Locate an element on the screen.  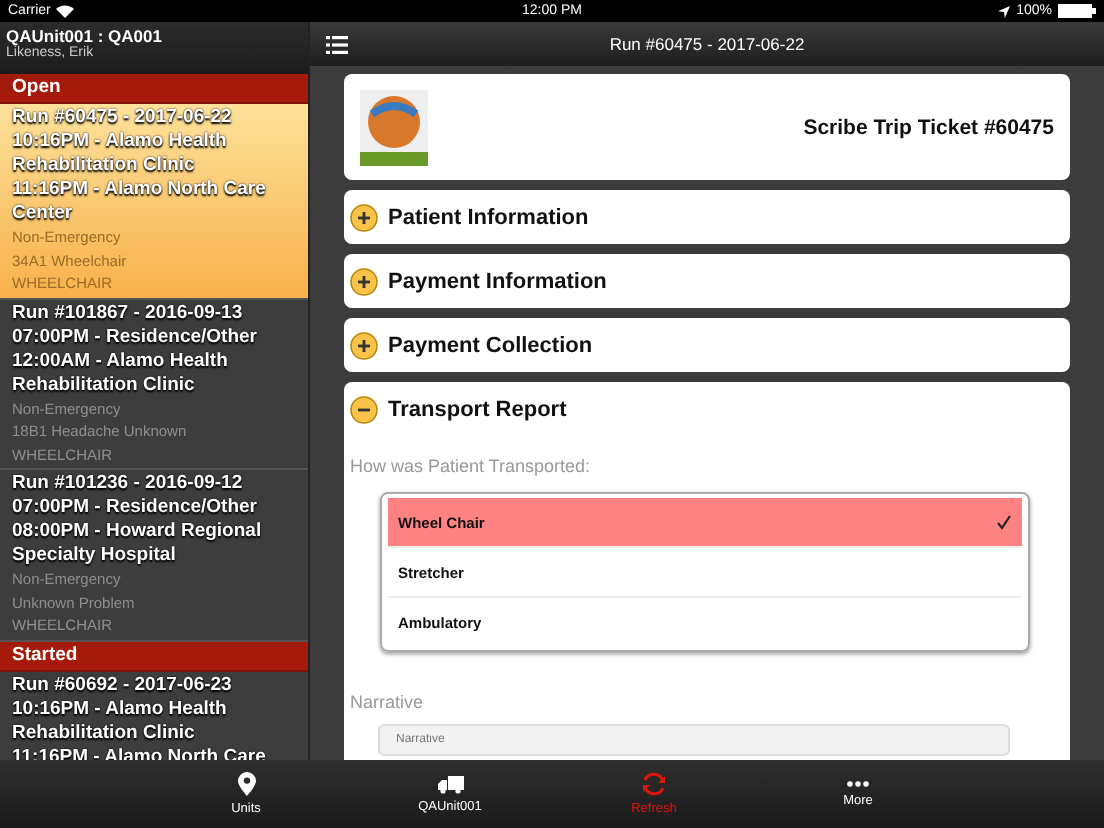
menu-icon is located at coordinates (337, 44).